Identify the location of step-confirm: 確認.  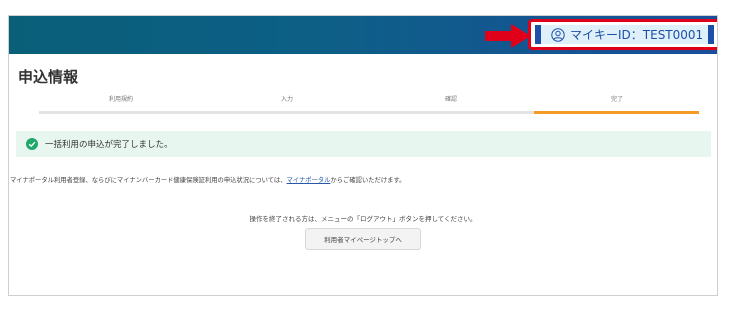
(451, 99).